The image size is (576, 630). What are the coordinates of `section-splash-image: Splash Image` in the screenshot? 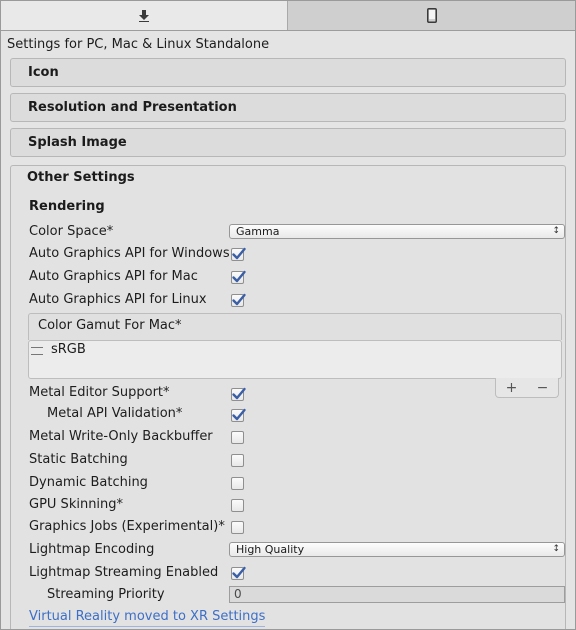 It's located at (288, 142).